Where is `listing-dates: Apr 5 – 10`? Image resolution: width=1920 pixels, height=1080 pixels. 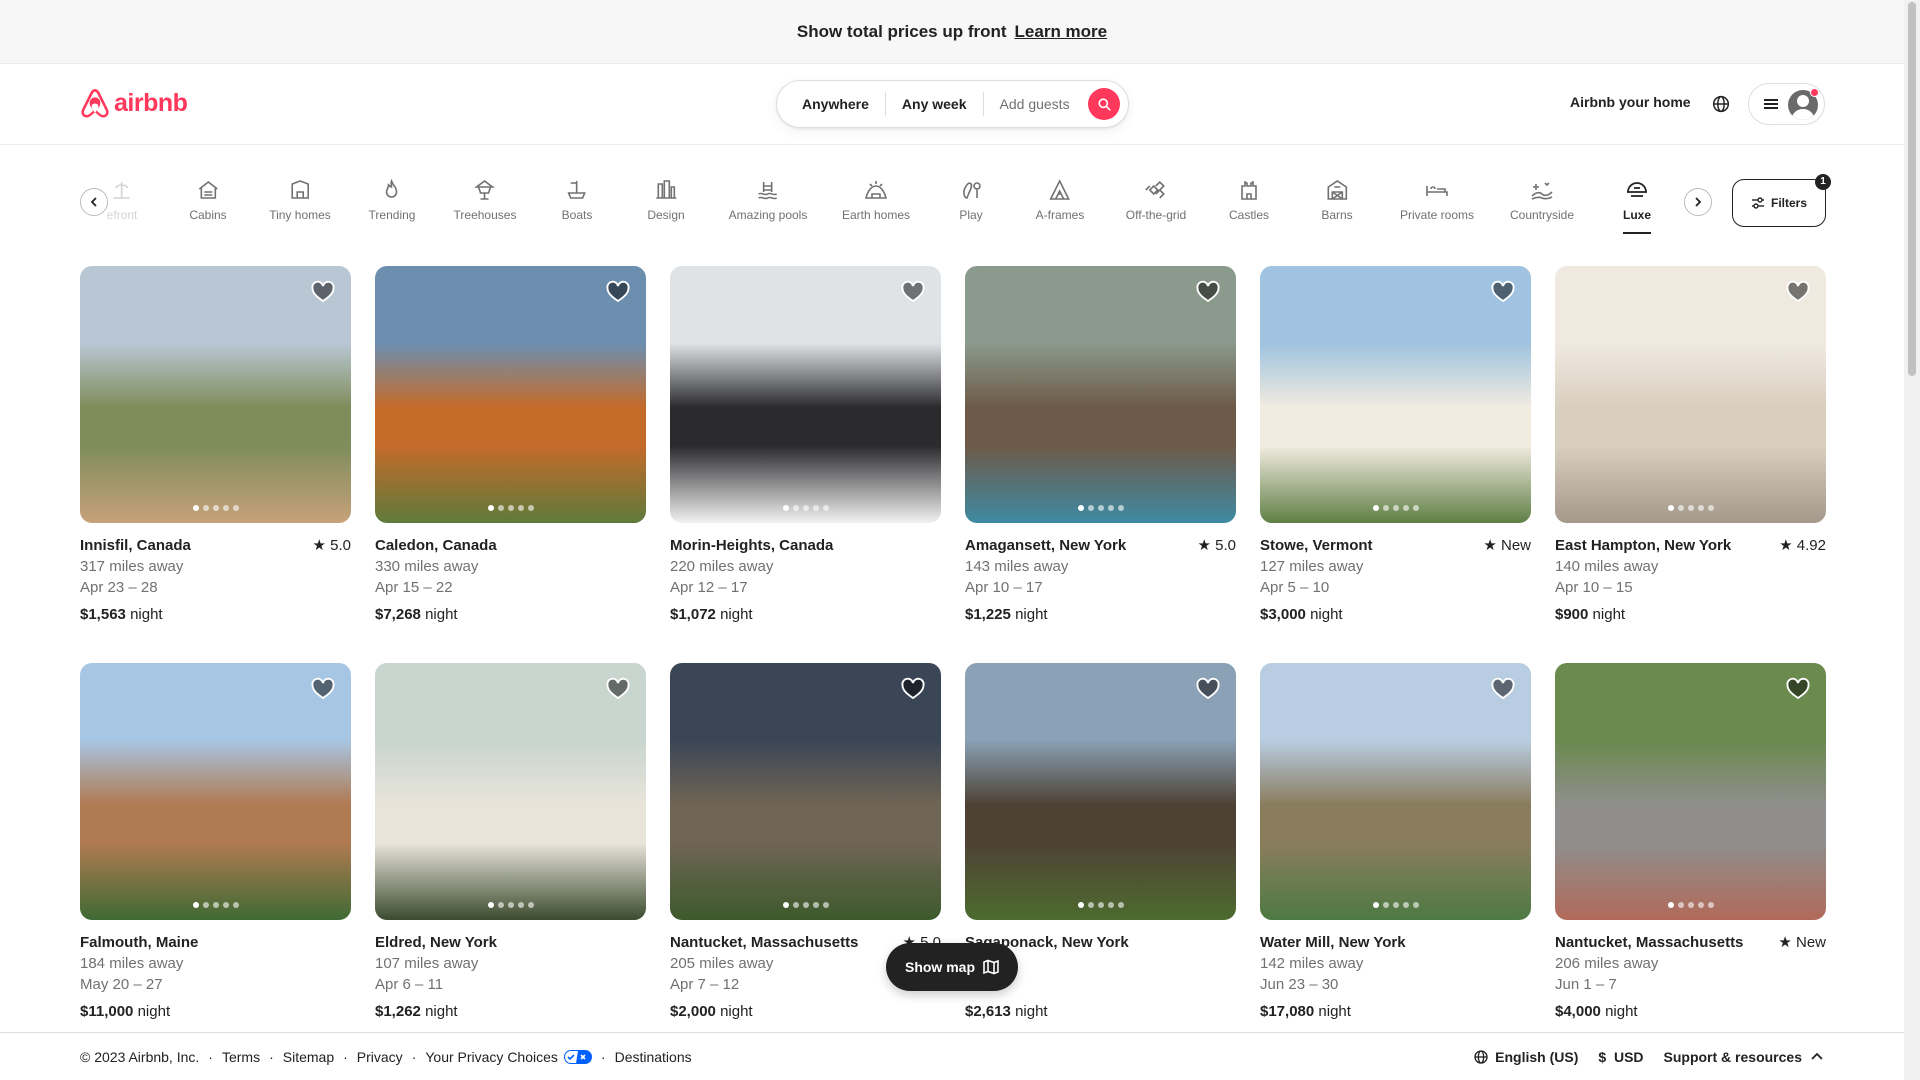
listing-dates: Apr 5 – 10 is located at coordinates (1295, 587).